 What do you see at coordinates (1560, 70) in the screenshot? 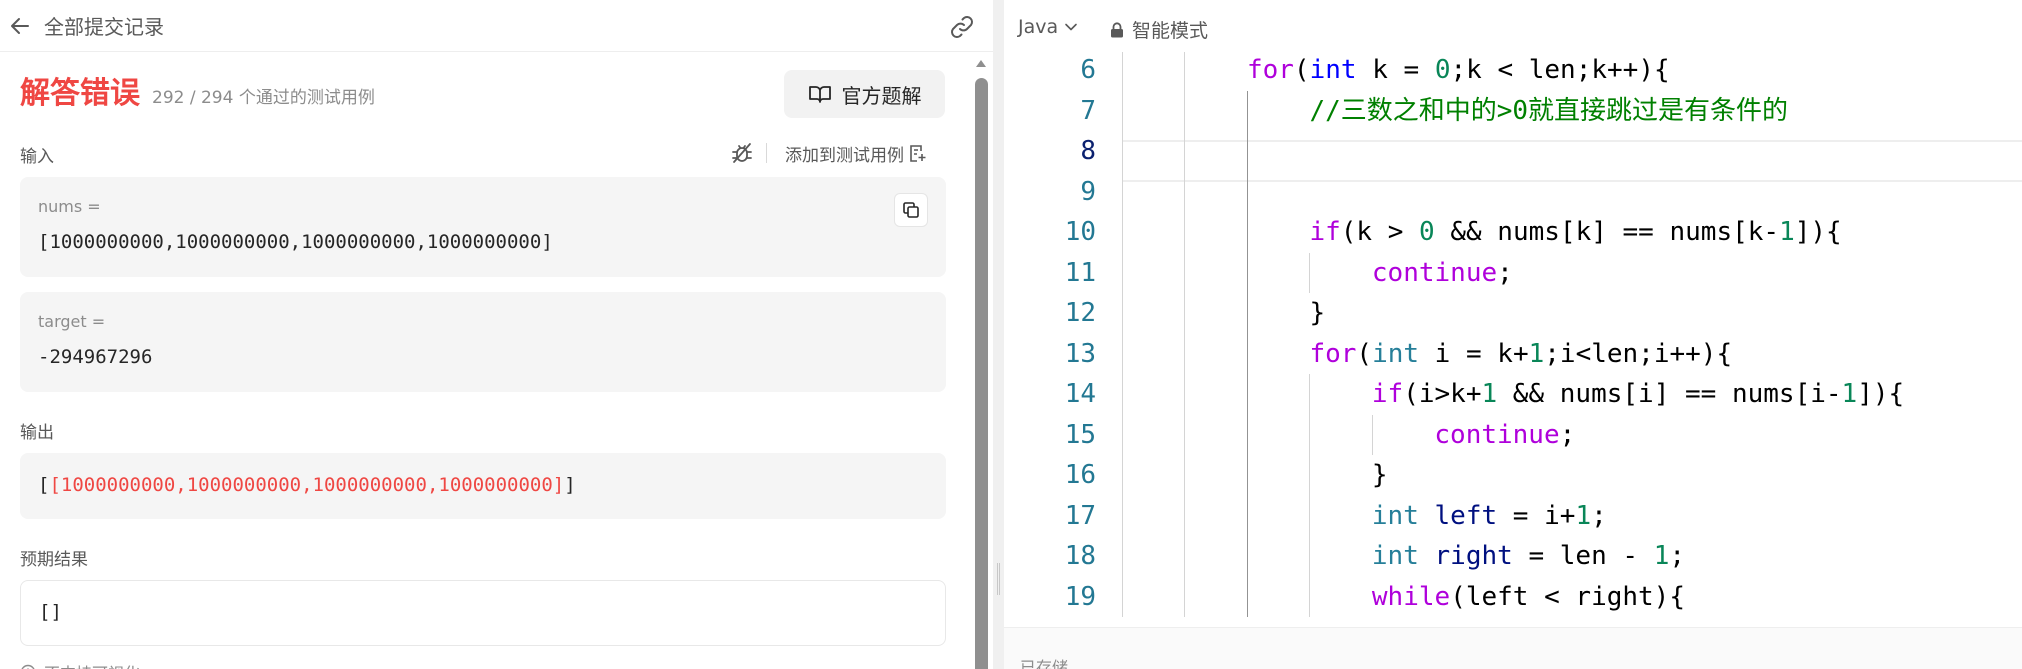
I see `code-token: ;k < len;k++){` at bounding box center [1560, 70].